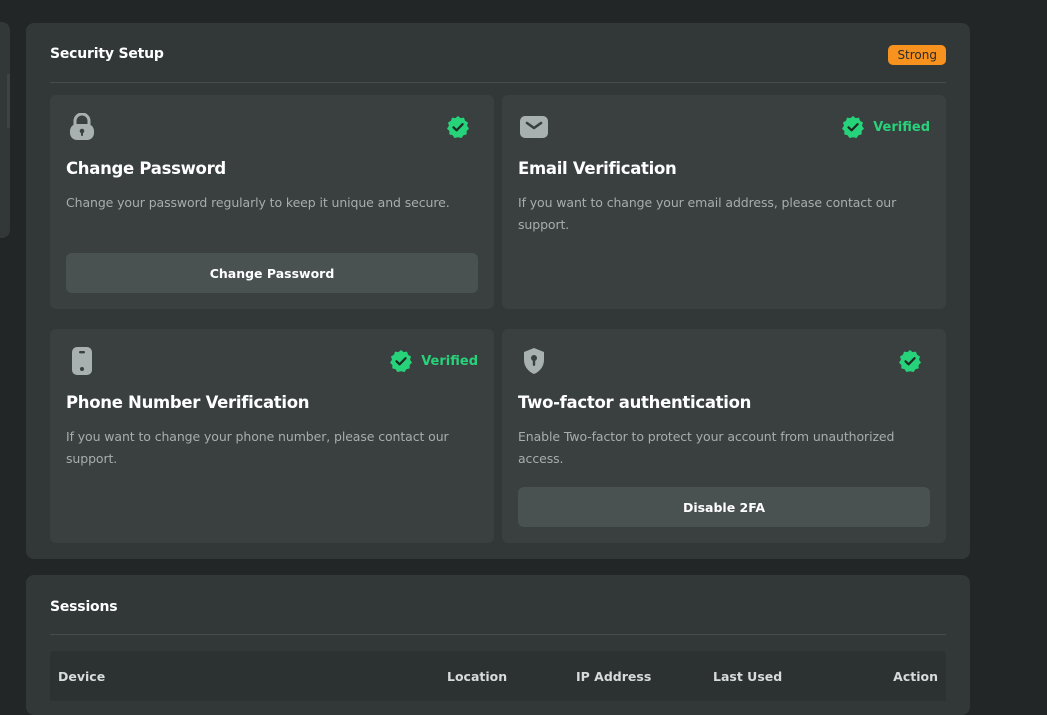  What do you see at coordinates (724, 507) in the screenshot?
I see `disable-2fa-button: Disable 2FA` at bounding box center [724, 507].